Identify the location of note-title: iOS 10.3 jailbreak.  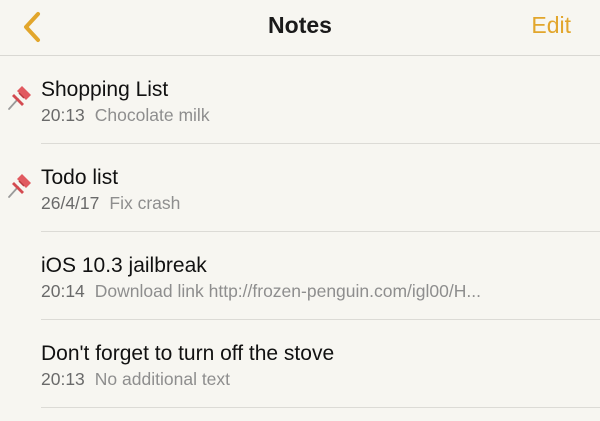
(124, 265).